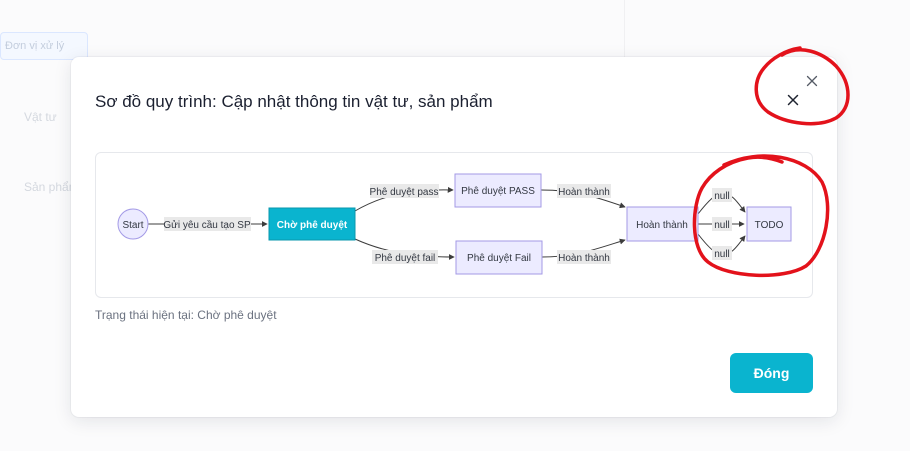 The height and width of the screenshot is (451, 910). What do you see at coordinates (40, 117) in the screenshot?
I see `background-row-text: Vật tư` at bounding box center [40, 117].